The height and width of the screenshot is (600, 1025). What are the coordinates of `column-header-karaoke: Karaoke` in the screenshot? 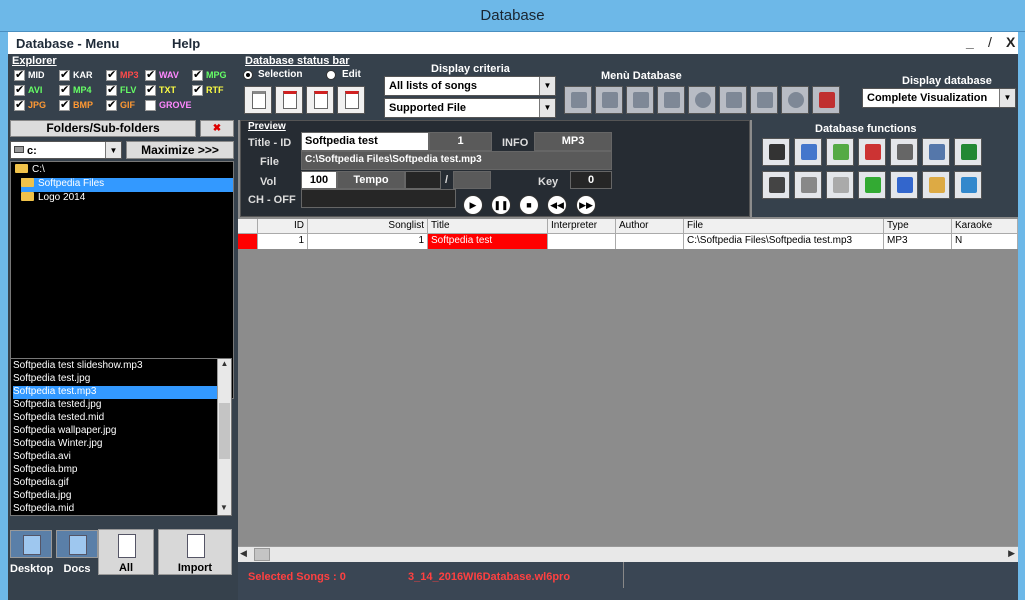 It's located at (985, 226).